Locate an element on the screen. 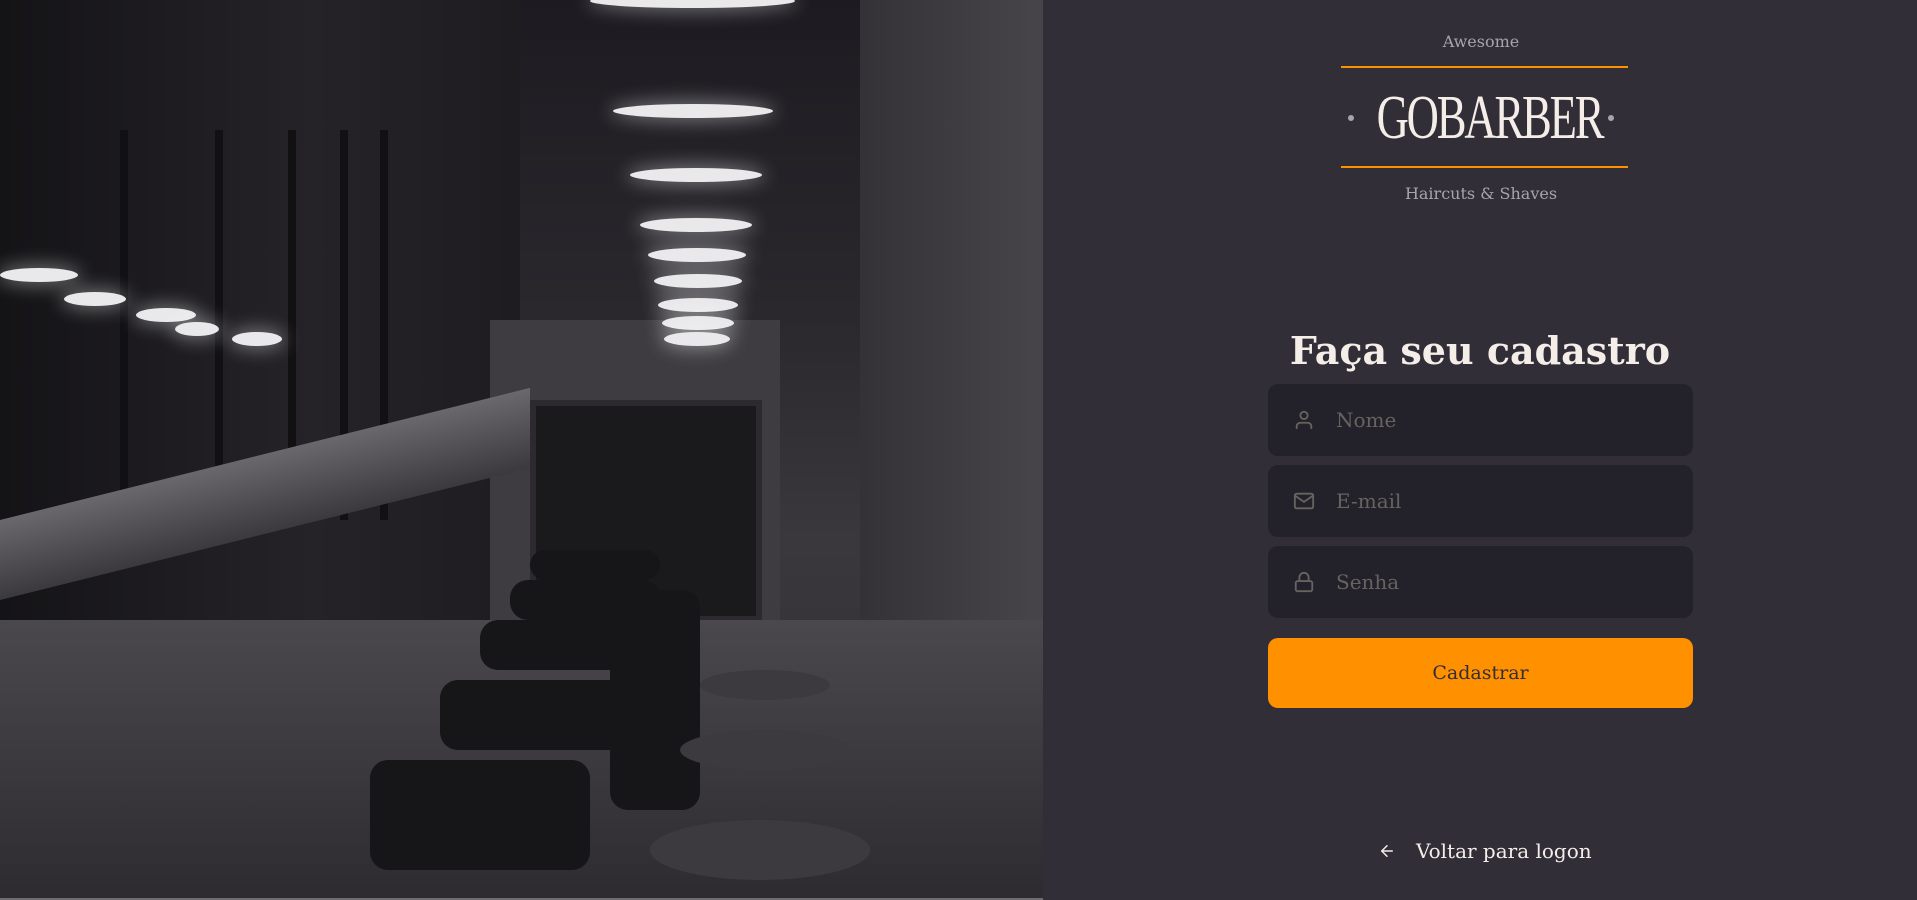 This screenshot has width=1917, height=900. email-input is located at coordinates (1513, 501).